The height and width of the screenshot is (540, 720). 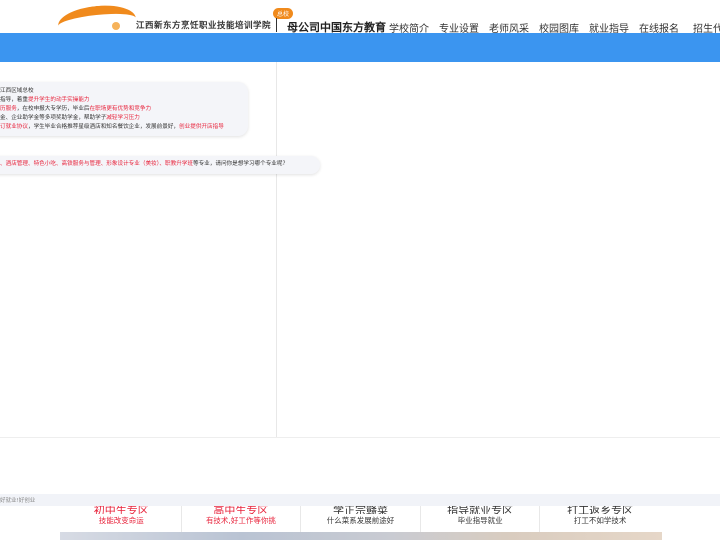 What do you see at coordinates (203, 25) in the screenshot?
I see `school-name: 江西新东方烹饪职业技能培训学院` at bounding box center [203, 25].